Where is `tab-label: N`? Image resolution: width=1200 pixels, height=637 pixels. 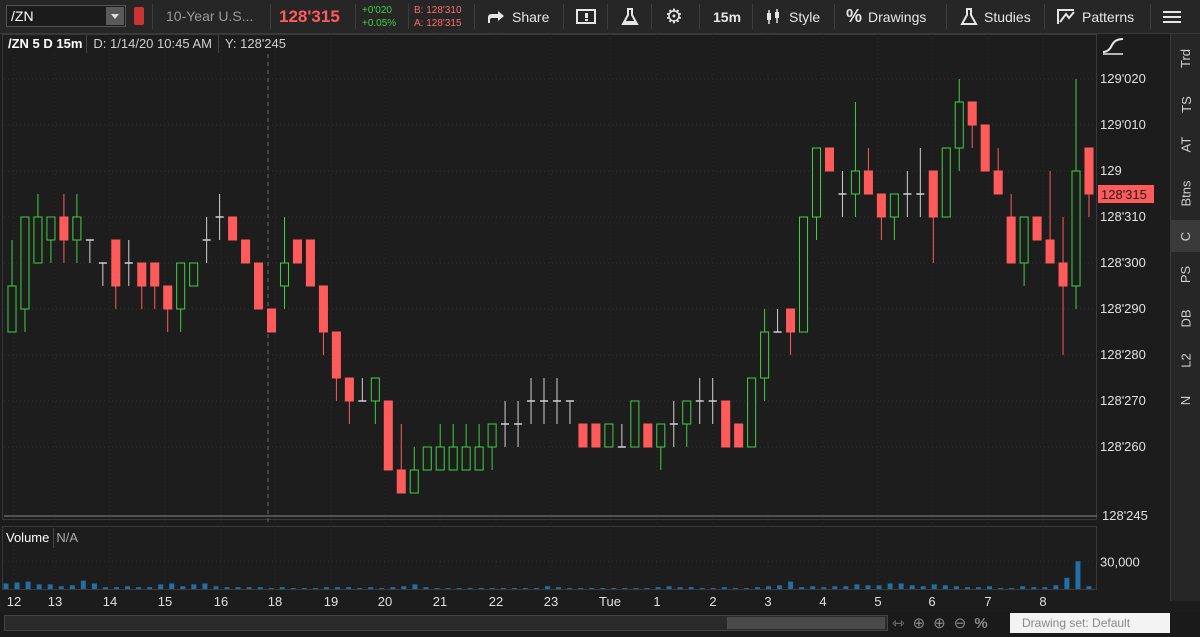
tab-label: N is located at coordinates (1186, 400).